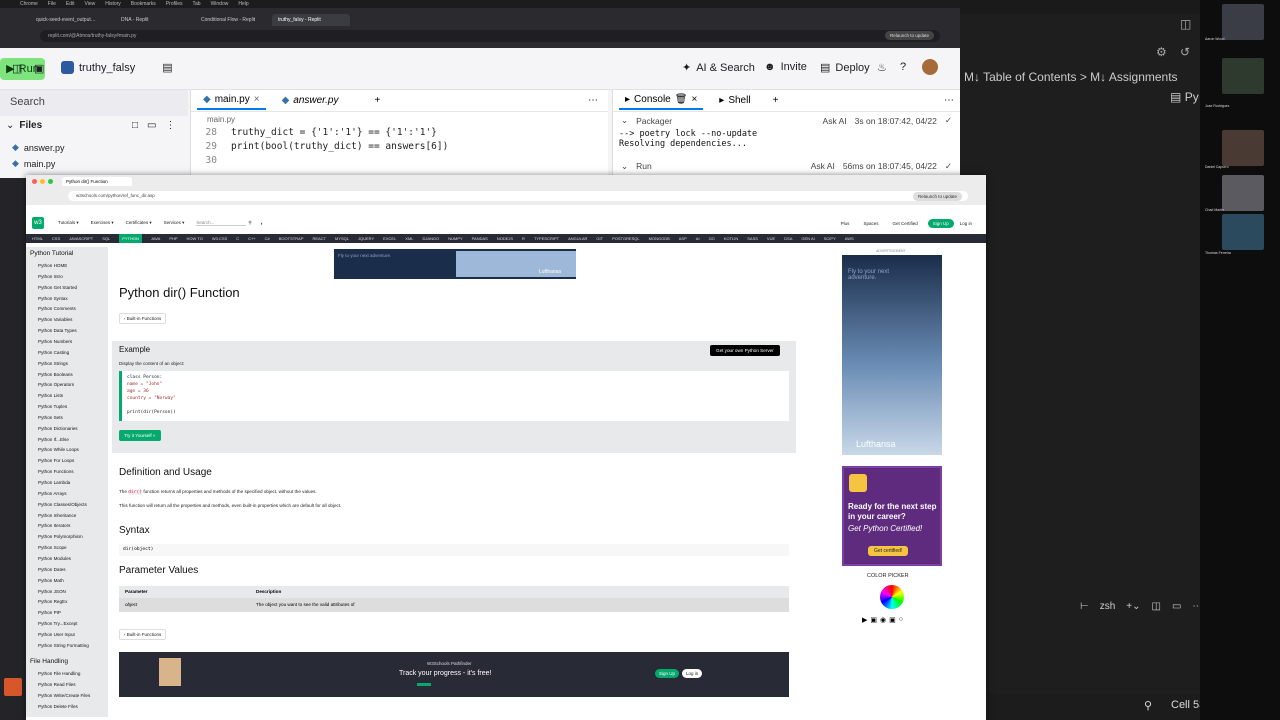  Describe the element at coordinates (835, 121) in the screenshot. I see `ask-ai-button: Ask AI` at that location.